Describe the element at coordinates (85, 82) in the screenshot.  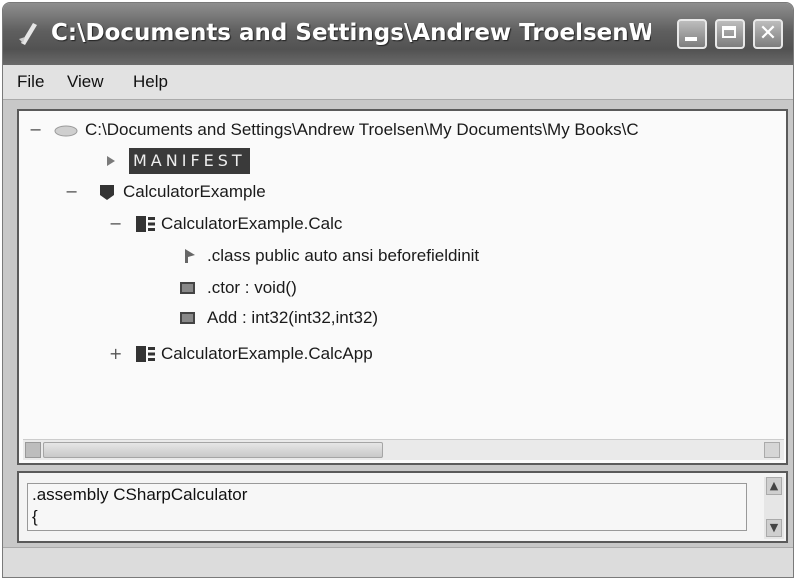
I see `menu-view: View` at that location.